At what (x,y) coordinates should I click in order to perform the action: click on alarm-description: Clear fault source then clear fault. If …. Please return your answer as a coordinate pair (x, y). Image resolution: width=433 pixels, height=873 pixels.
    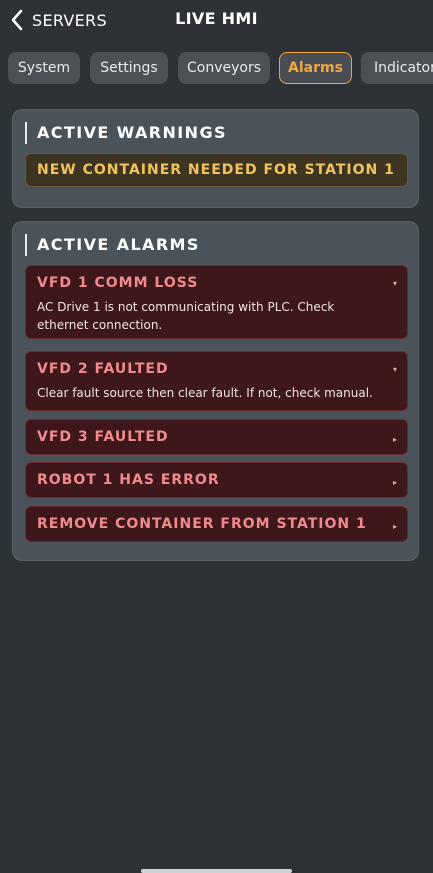
    Looking at the image, I should click on (205, 393).